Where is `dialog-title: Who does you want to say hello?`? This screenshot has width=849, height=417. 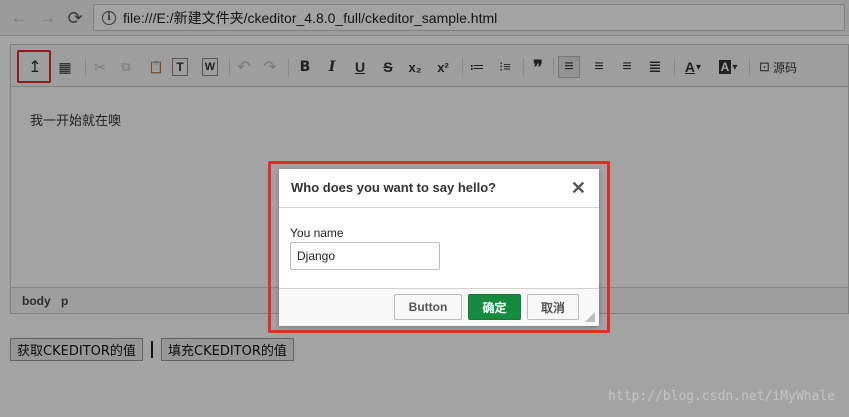 dialog-title: Who does you want to say hello? is located at coordinates (394, 187).